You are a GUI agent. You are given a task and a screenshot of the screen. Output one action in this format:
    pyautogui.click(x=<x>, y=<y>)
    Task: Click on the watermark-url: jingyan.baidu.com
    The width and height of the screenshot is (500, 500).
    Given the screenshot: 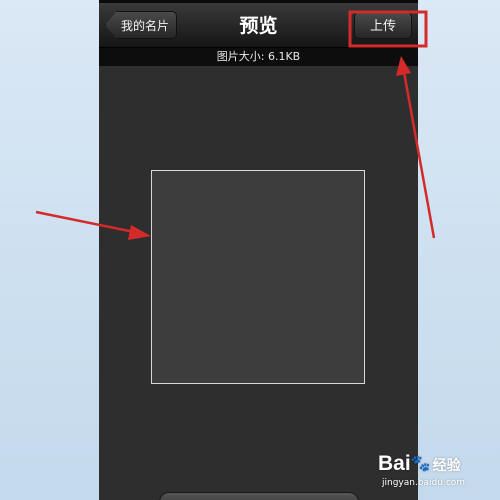 What is the action you would take?
    pyautogui.click(x=424, y=483)
    